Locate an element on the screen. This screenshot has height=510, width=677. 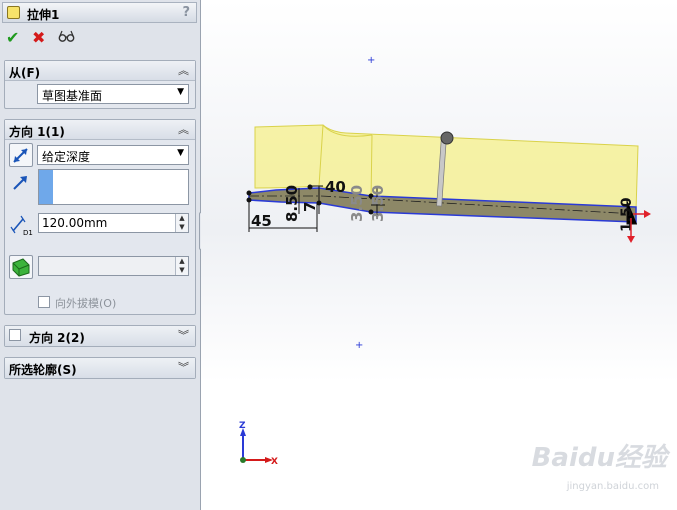
depth-spinner: ▲ ▼ is located at coordinates (181, 223).